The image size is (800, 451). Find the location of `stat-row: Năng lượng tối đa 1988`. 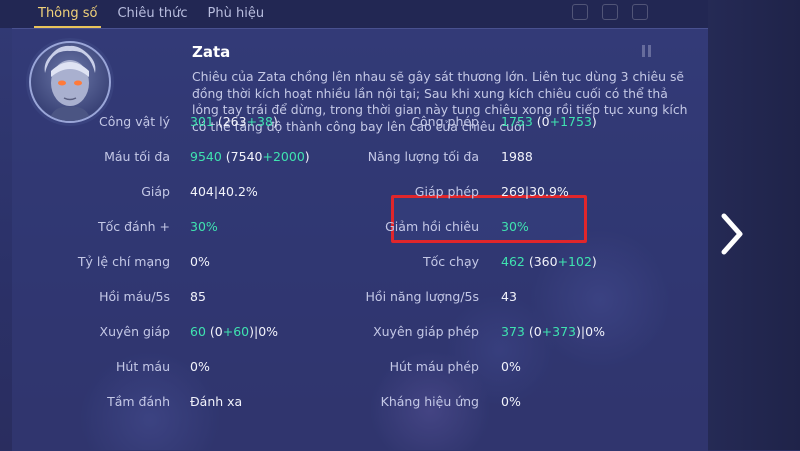

stat-row: Năng lượng tối đa 1988 is located at coordinates (360, 157).